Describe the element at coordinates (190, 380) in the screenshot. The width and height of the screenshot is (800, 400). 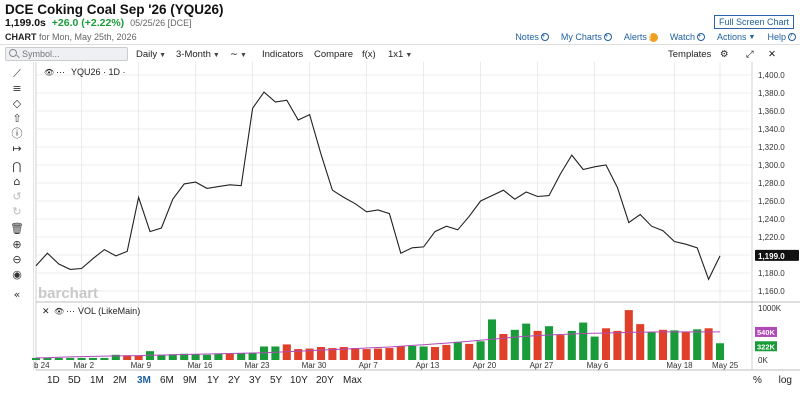
I see `timeframe-9m: 9M` at that location.